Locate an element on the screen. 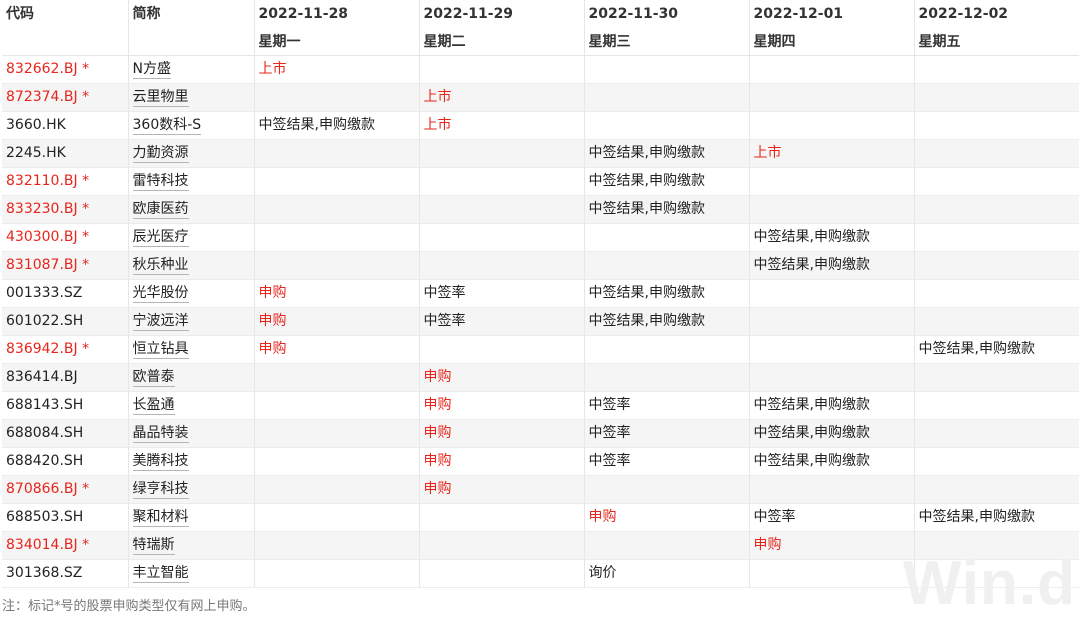 The width and height of the screenshot is (1080, 620). stock-code-cell: 832110.BJ * is located at coordinates (65, 181).